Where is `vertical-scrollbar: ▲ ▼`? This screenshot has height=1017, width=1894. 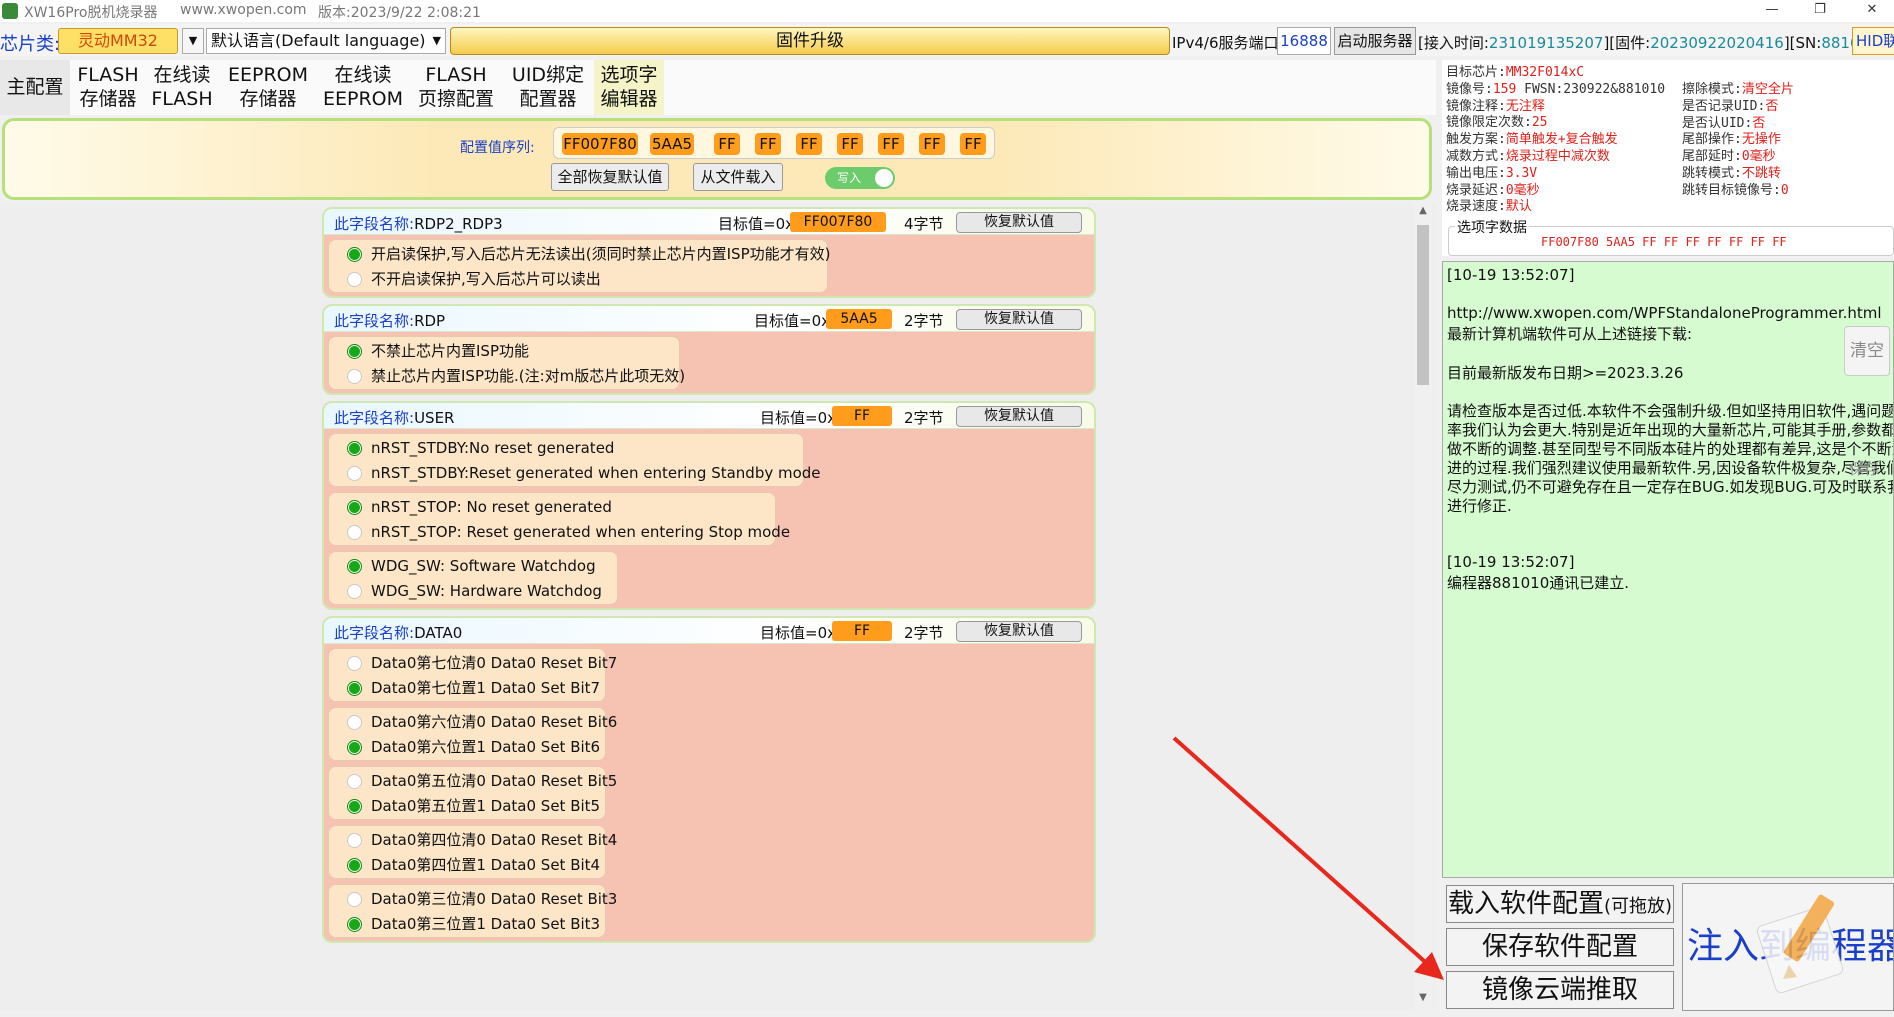 vertical-scrollbar: ▲ ▼ is located at coordinates (1423, 606).